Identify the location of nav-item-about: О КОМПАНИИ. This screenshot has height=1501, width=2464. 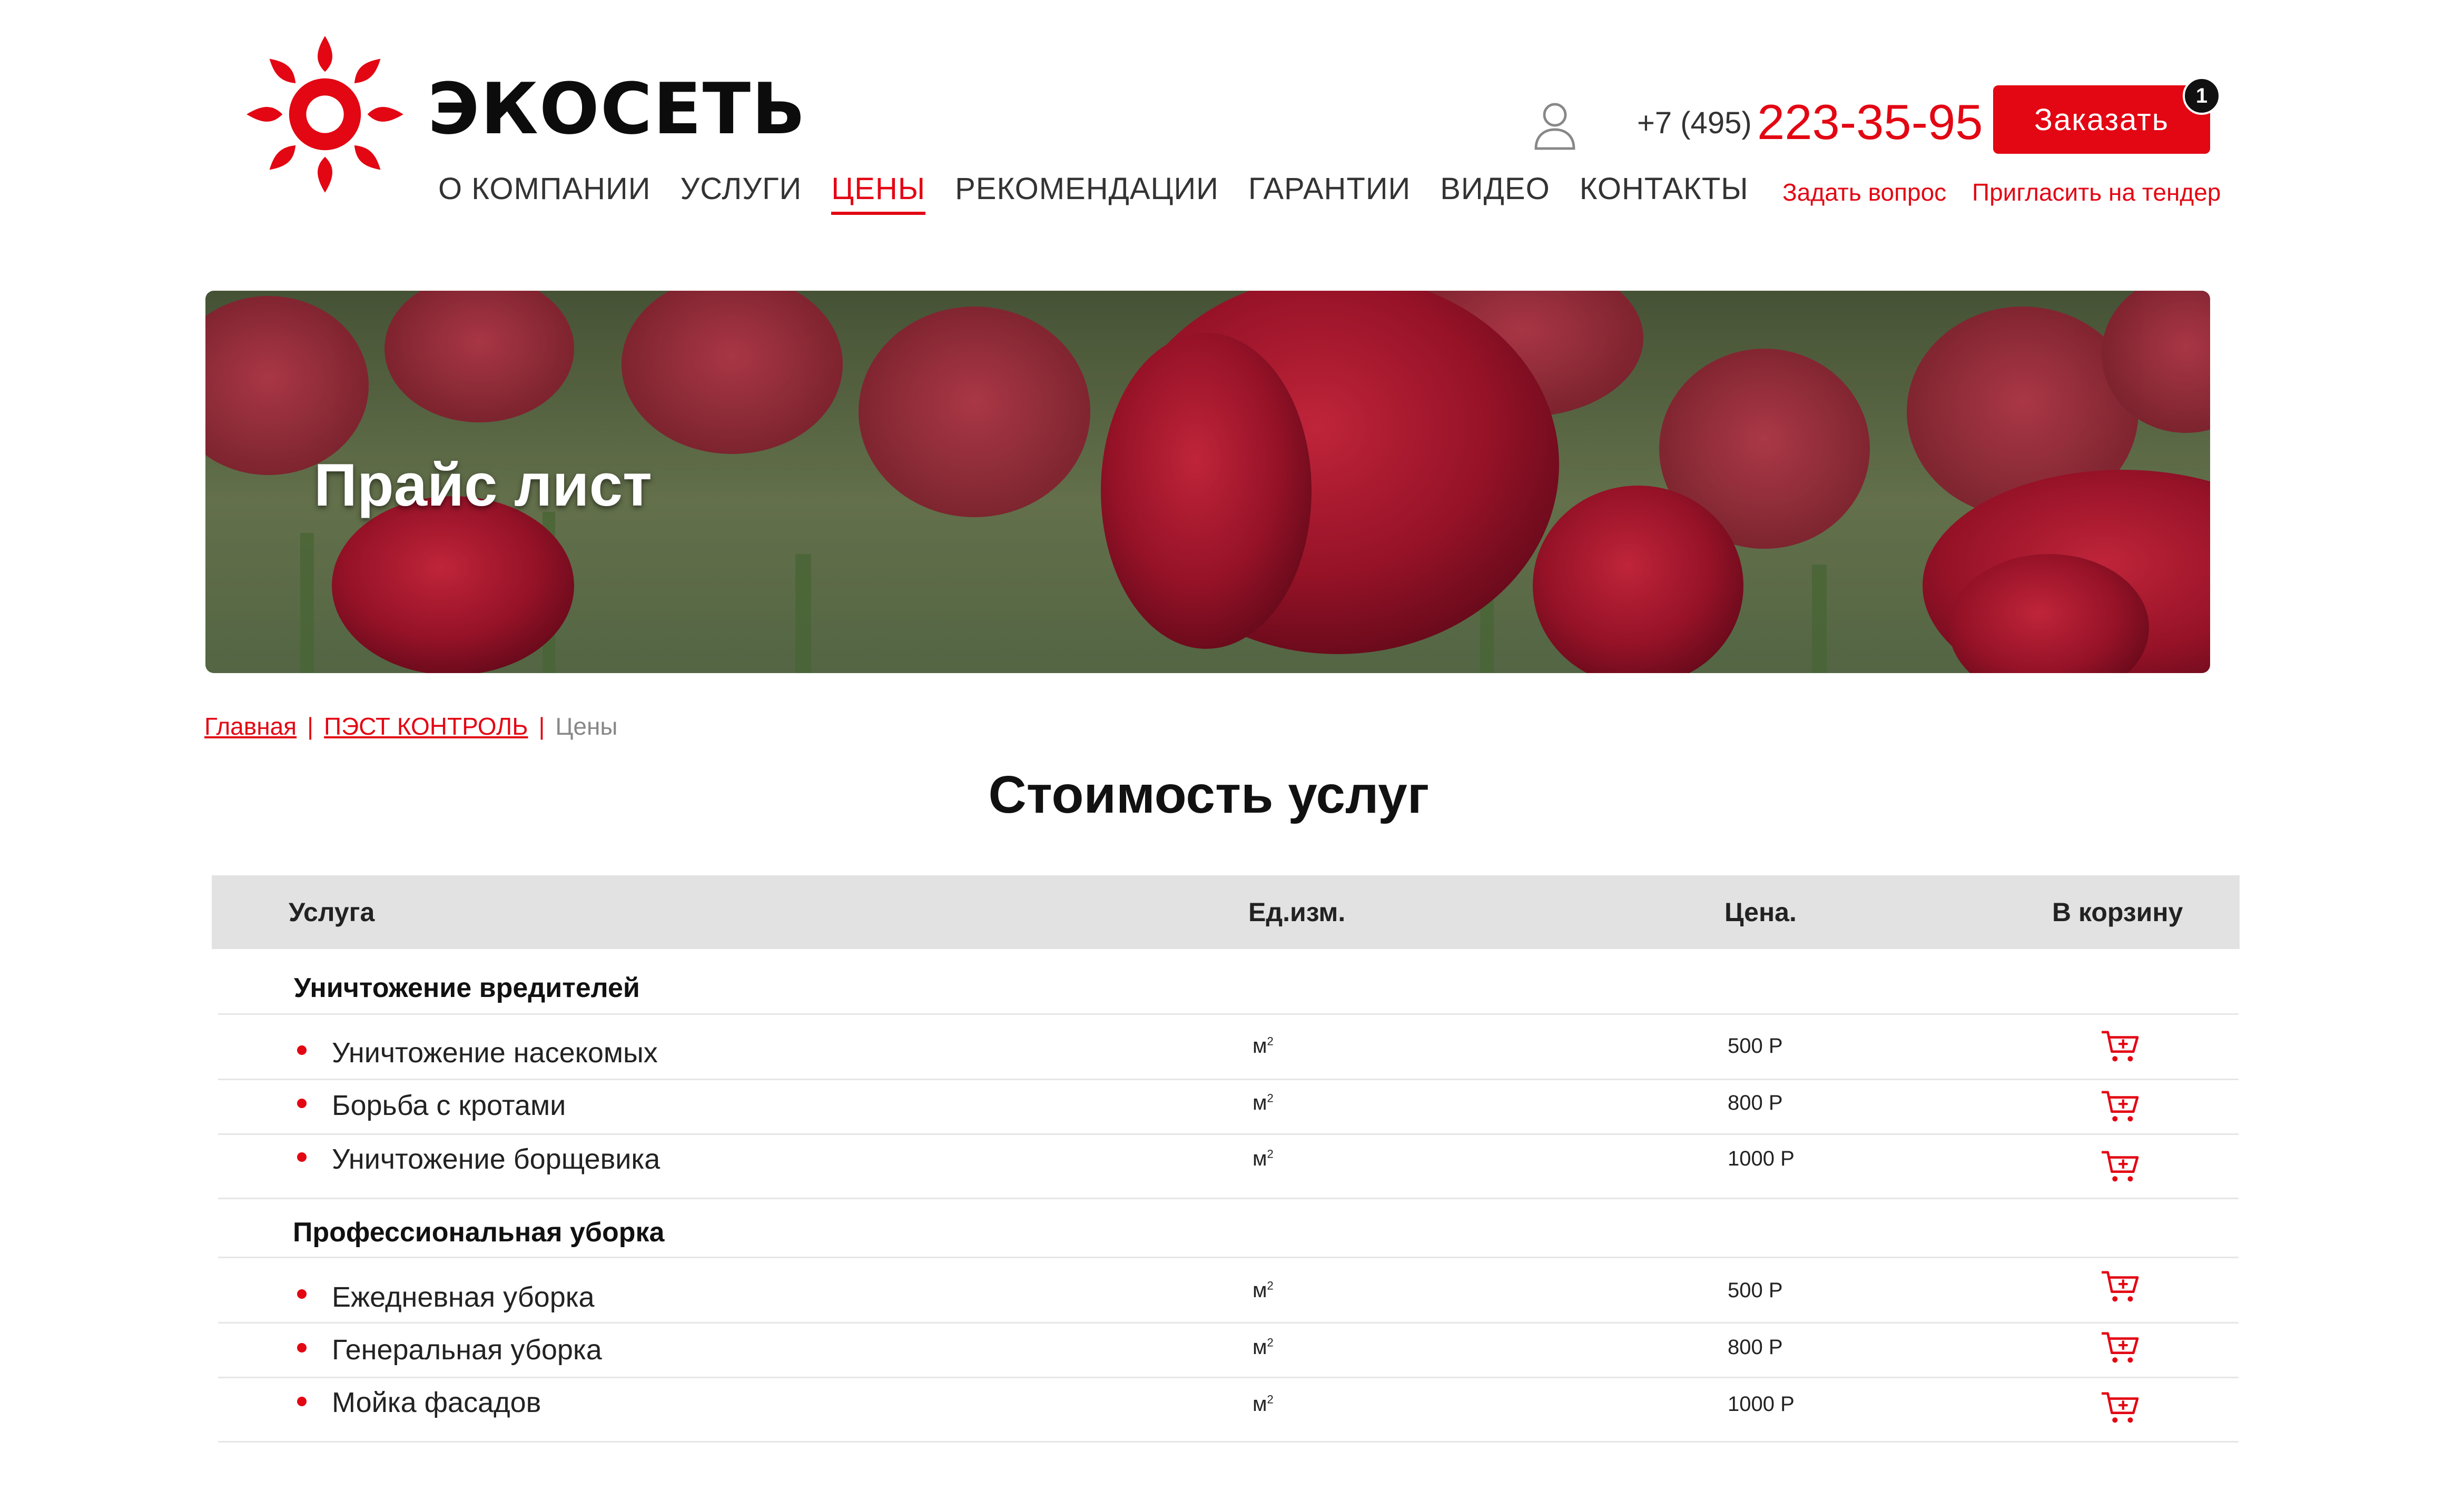
(545, 194).